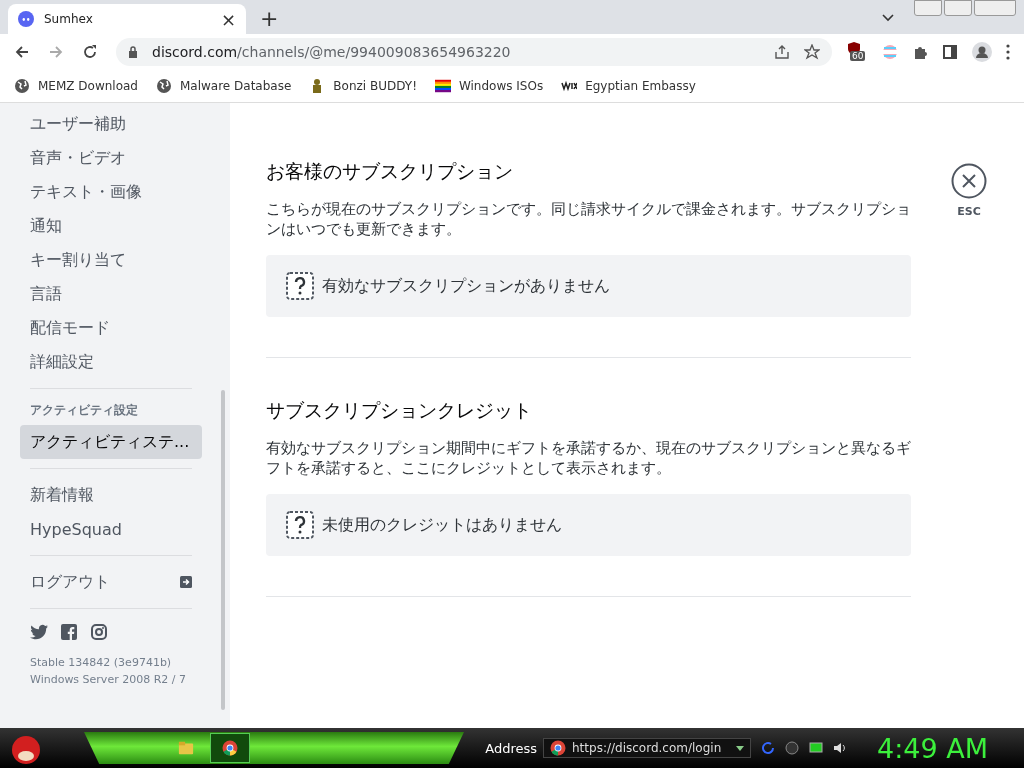 This screenshot has width=1024, height=768. What do you see at coordinates (399, 410) in the screenshot?
I see `section-title: サブスクリプションクレジット` at bounding box center [399, 410].